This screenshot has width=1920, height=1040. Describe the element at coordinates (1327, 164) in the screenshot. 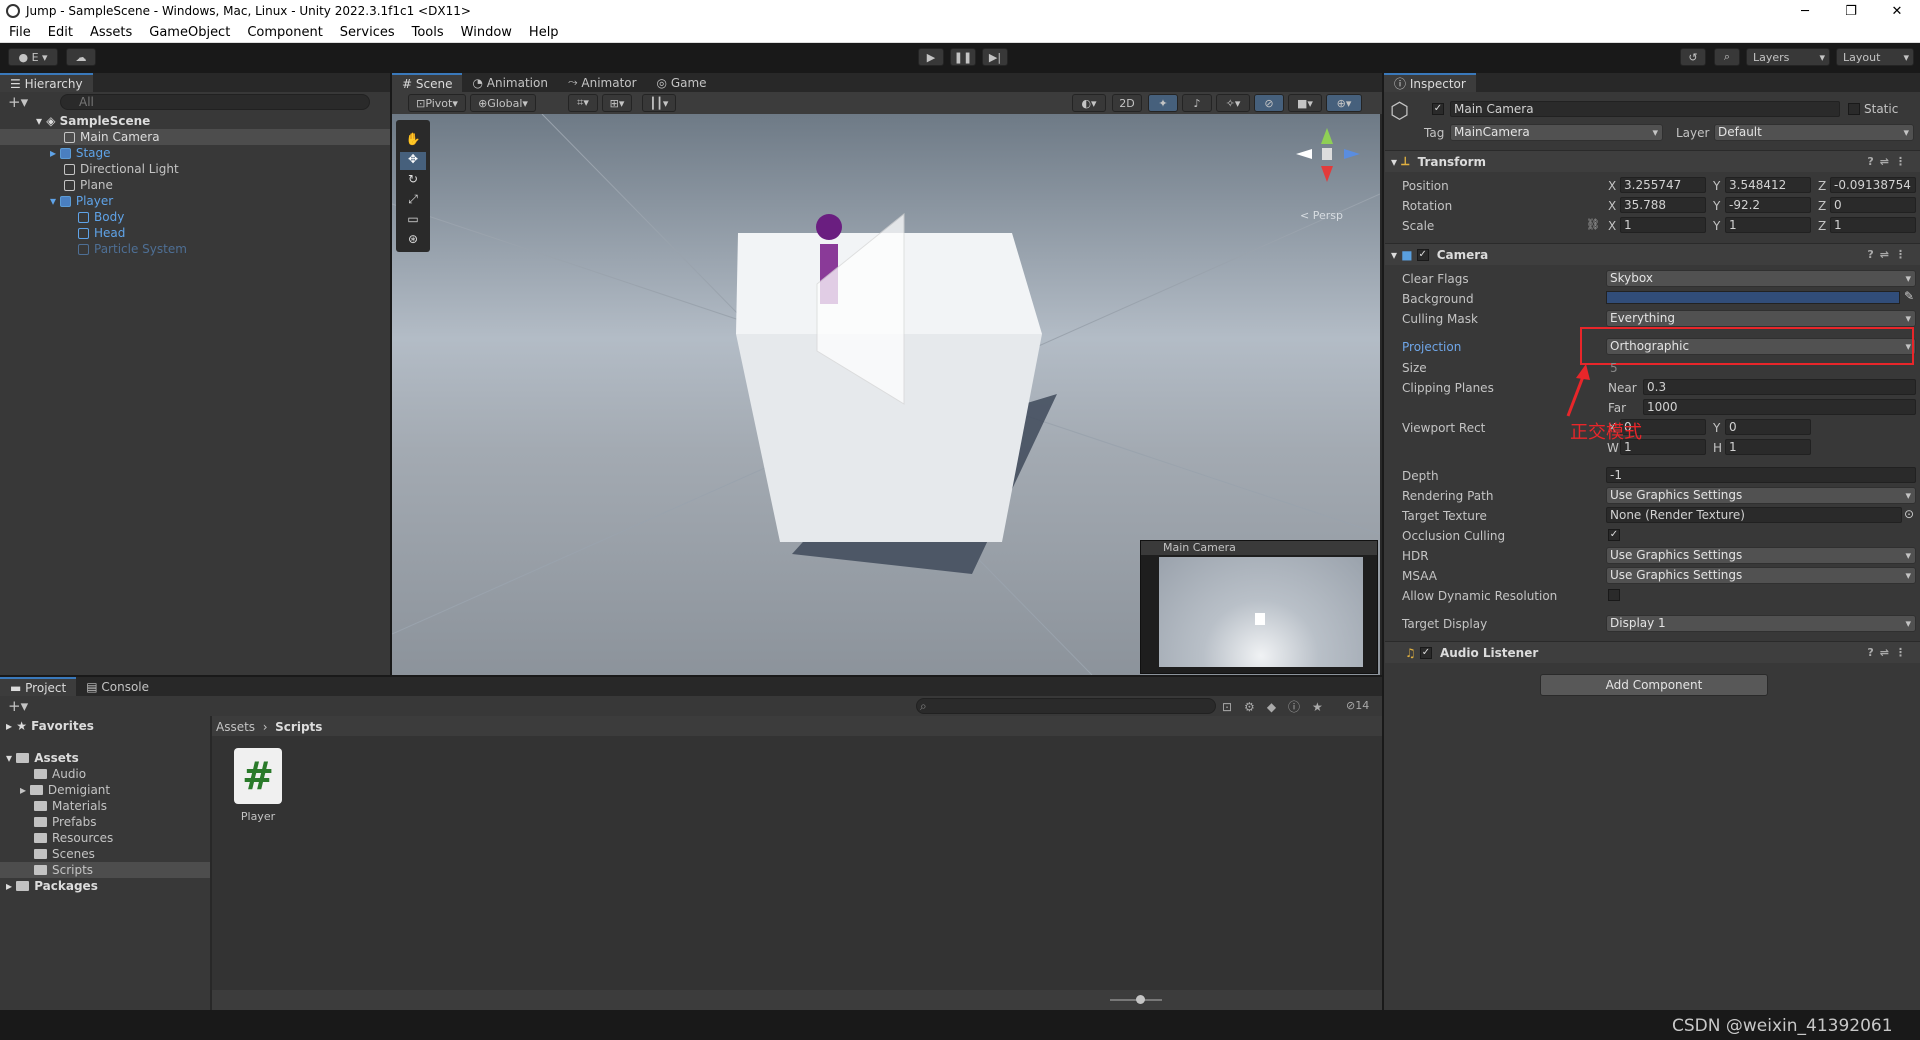

I see `orientation-gizmo-icon` at that location.